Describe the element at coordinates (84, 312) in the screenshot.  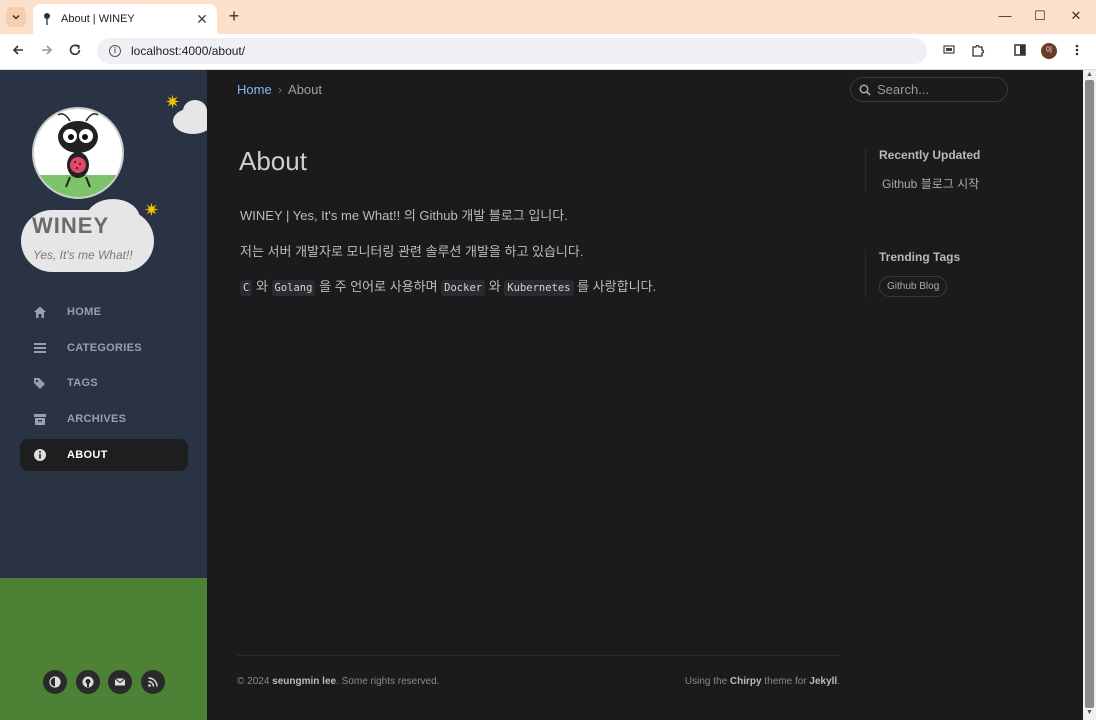
I see `sidebar-item-label: HOME` at that location.